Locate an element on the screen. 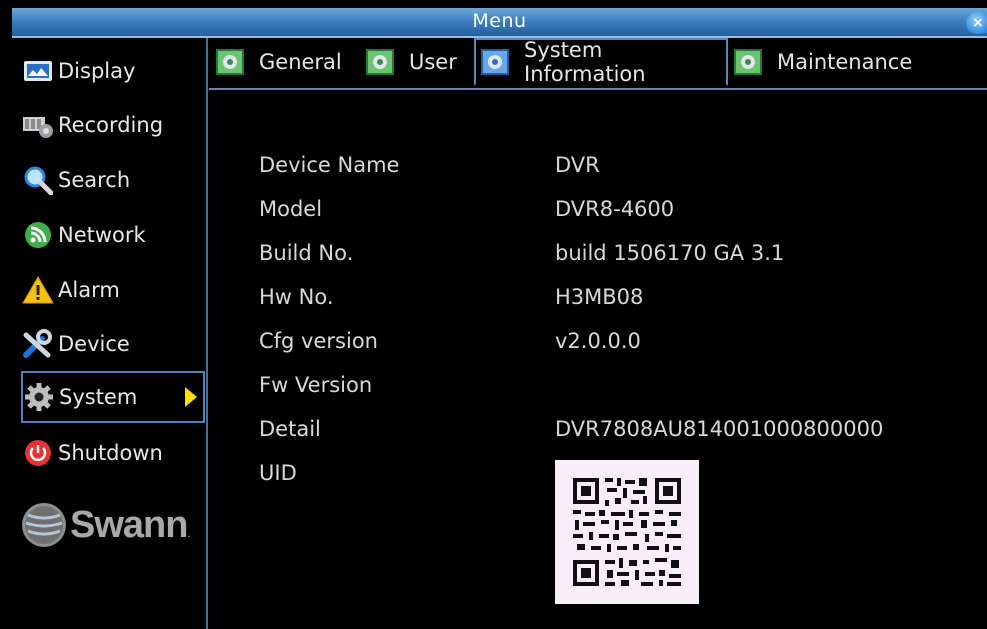 This screenshot has height=629, width=987. sidebar-item-alarm: Alarm is located at coordinates (115, 290).